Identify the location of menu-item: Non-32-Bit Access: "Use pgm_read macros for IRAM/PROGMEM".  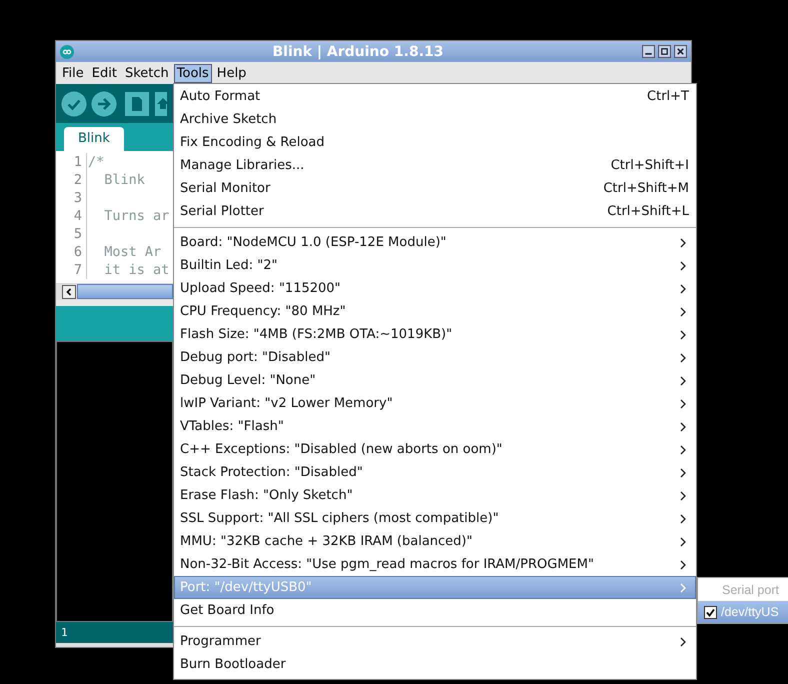
(435, 564).